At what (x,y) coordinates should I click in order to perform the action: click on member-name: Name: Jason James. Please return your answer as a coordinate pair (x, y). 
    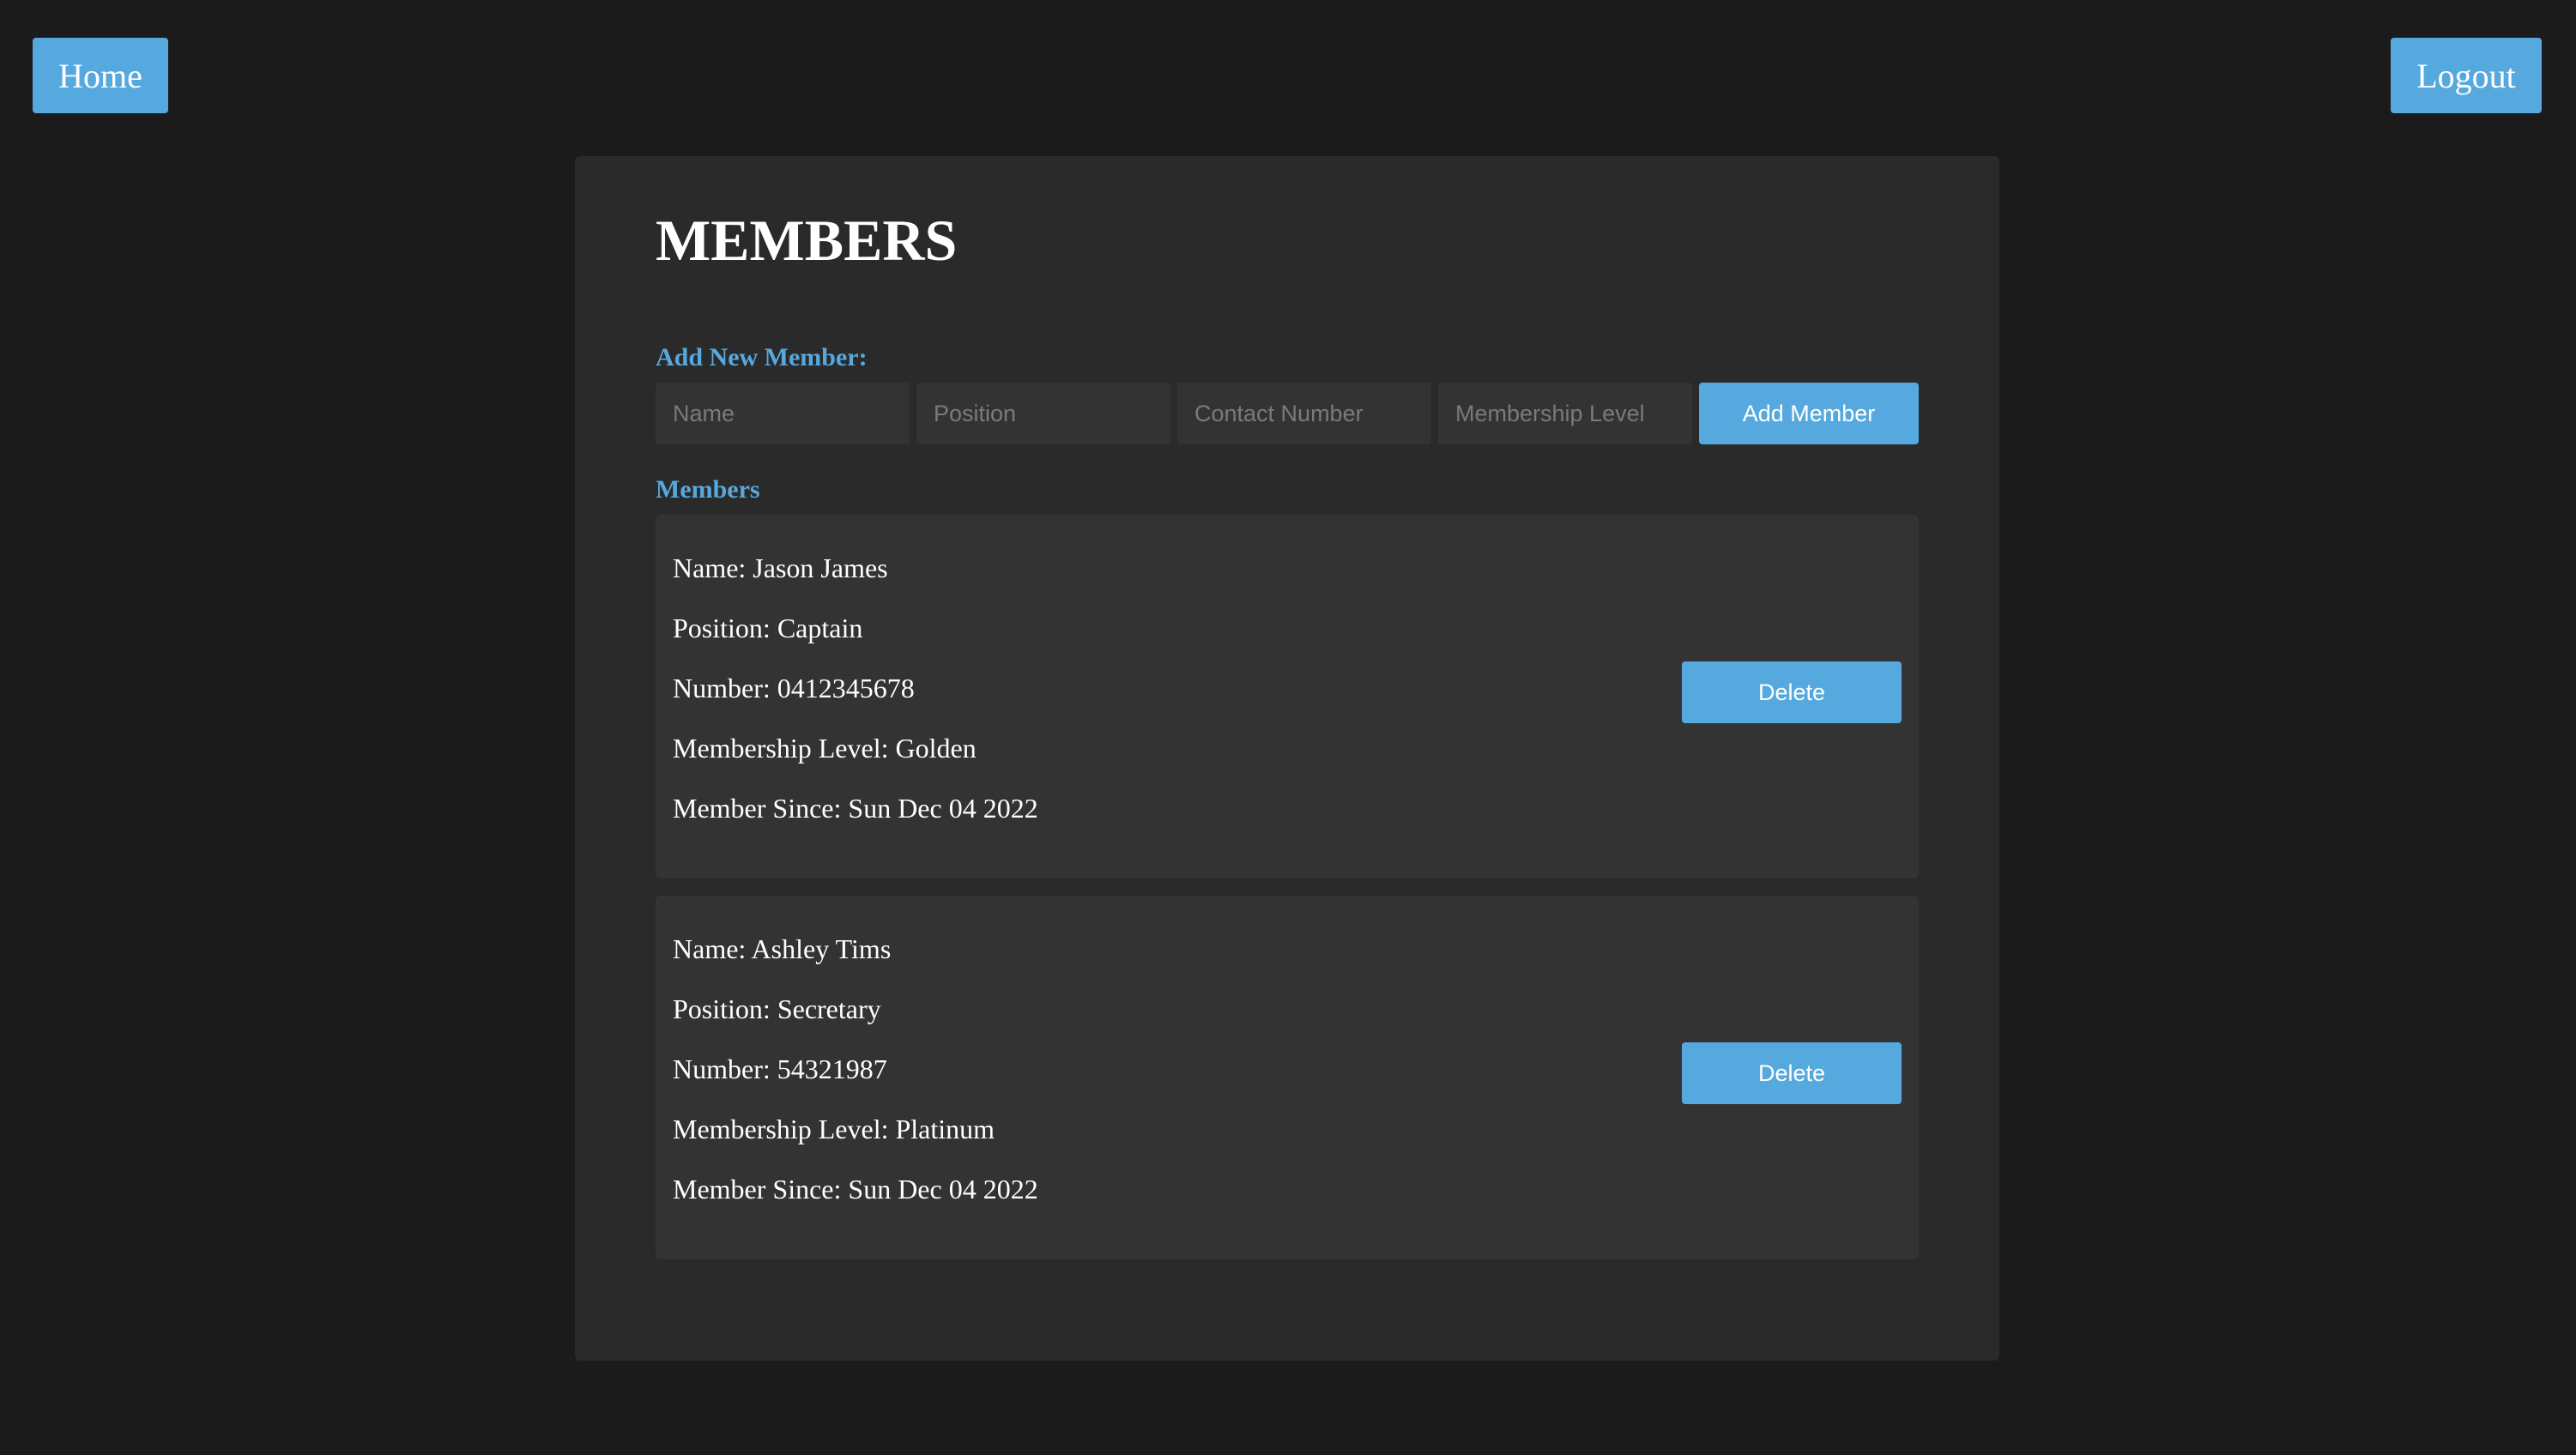
    Looking at the image, I should click on (780, 568).